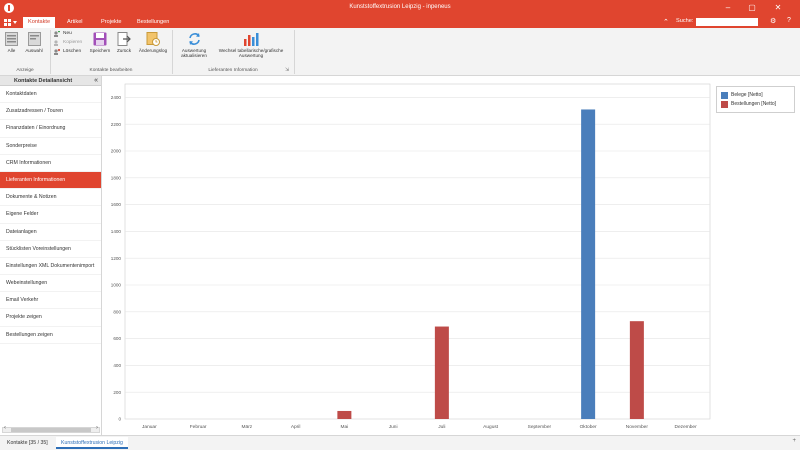 The width and height of the screenshot is (800, 450). I want to click on kopieren-button: Kopieren, so click(67, 43).